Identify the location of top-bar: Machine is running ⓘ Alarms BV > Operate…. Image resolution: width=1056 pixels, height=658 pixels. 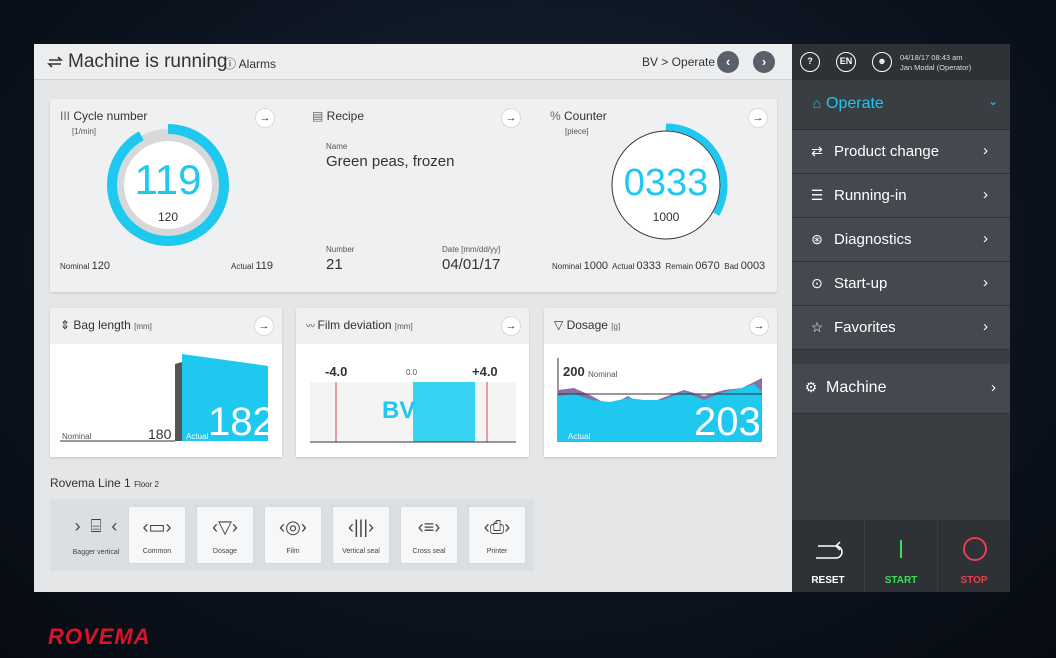
(413, 62).